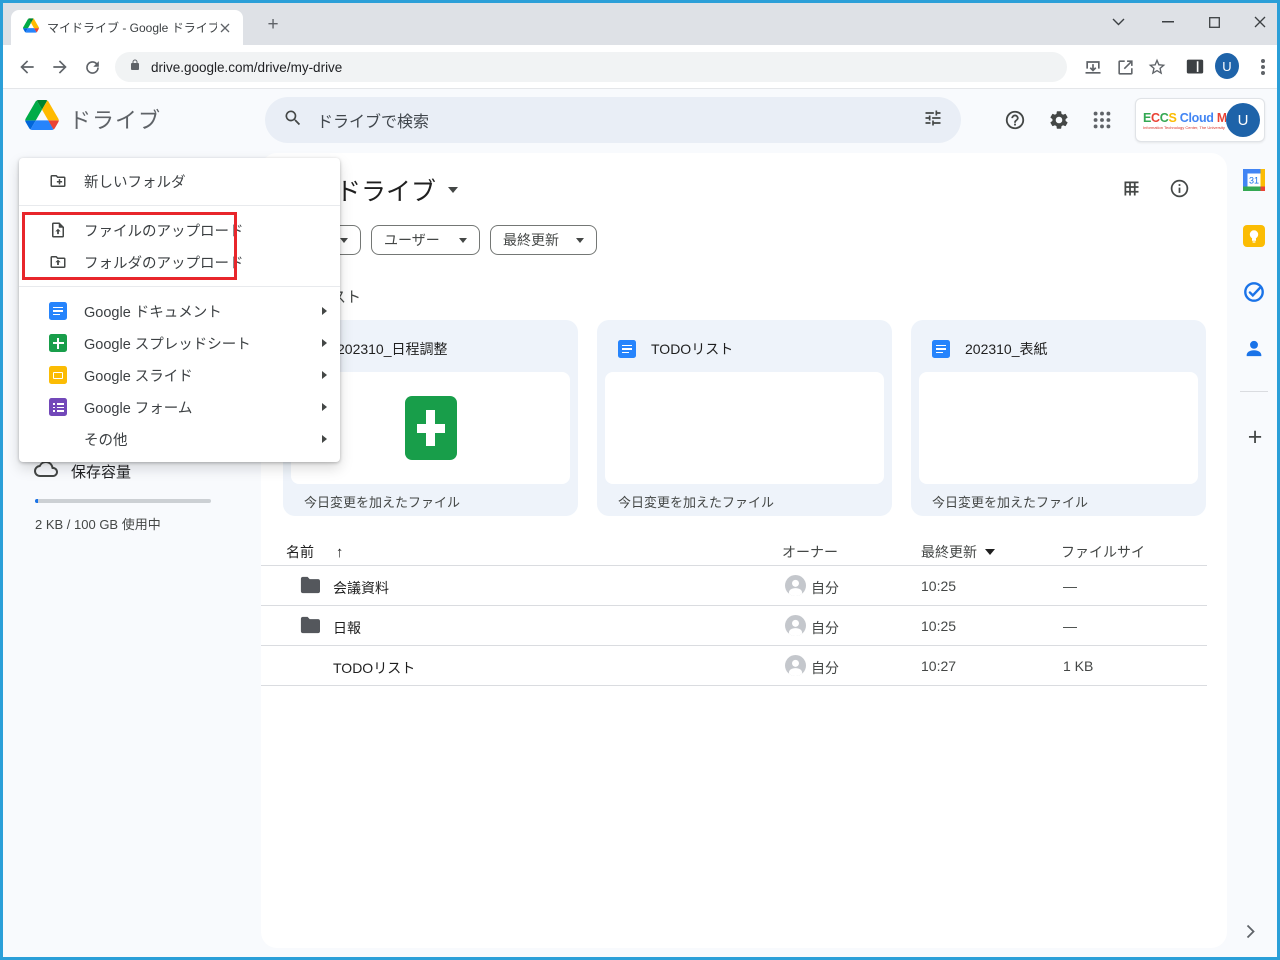  I want to click on window-close-button, so click(1260, 22).